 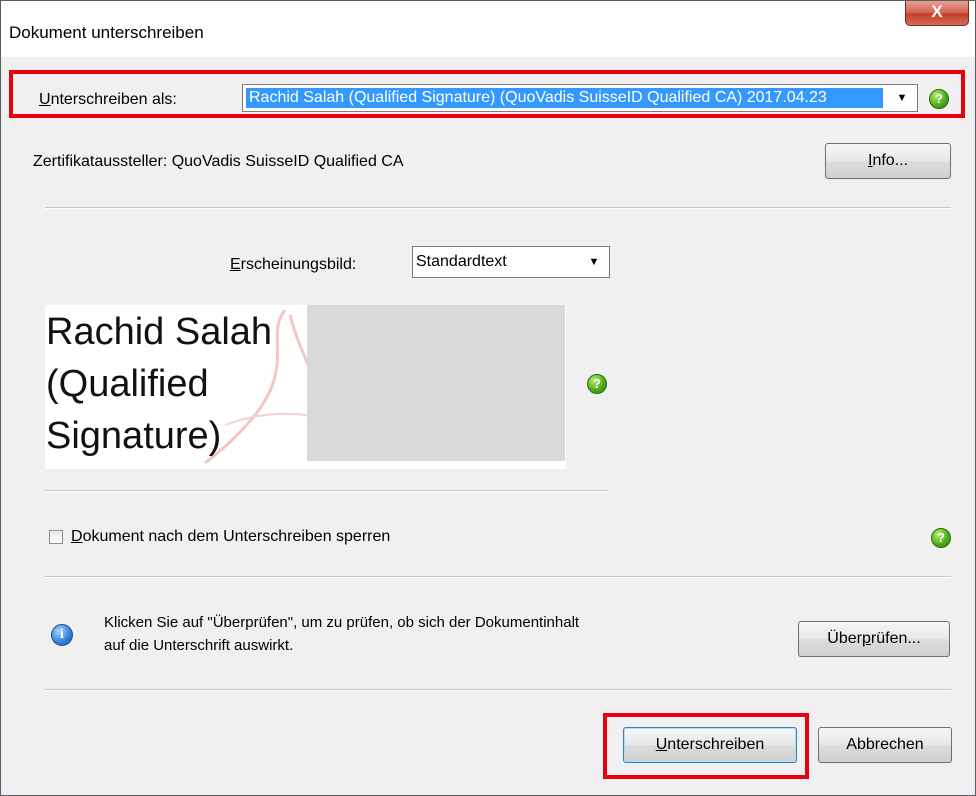 I want to click on close-icon: X, so click(x=937, y=11).